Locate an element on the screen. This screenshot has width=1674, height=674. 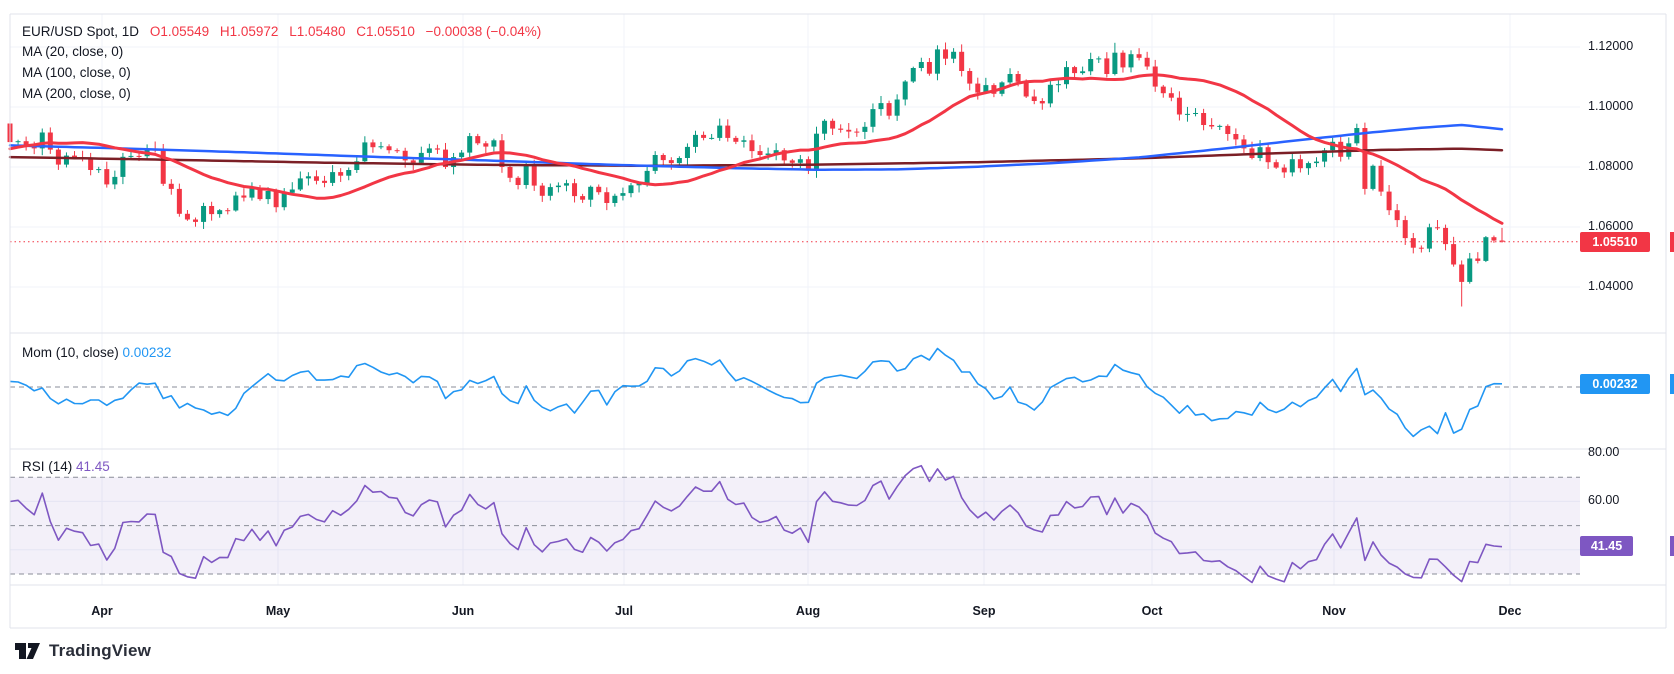
time-tick-label: Nov is located at coordinates (1334, 611).